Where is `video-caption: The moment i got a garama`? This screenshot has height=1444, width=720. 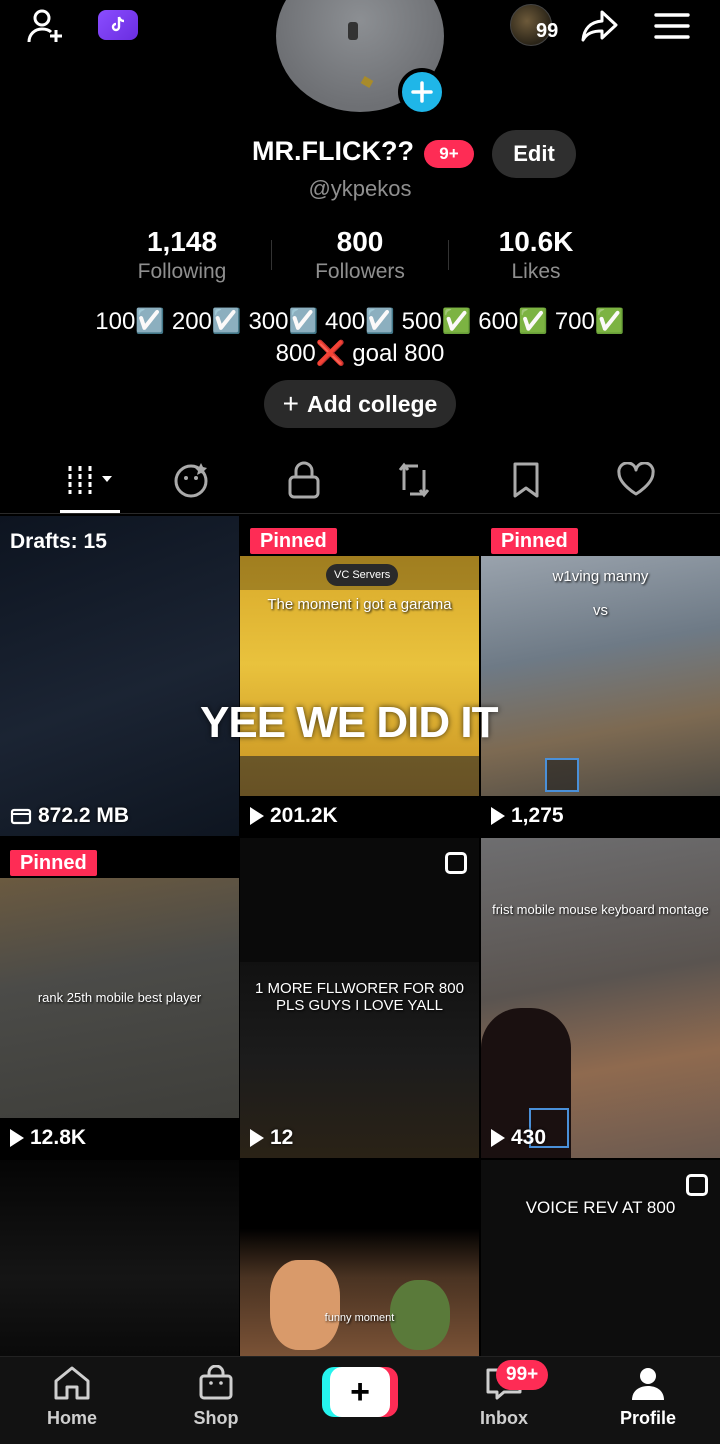
video-caption: The moment i got a garama is located at coordinates (359, 604).